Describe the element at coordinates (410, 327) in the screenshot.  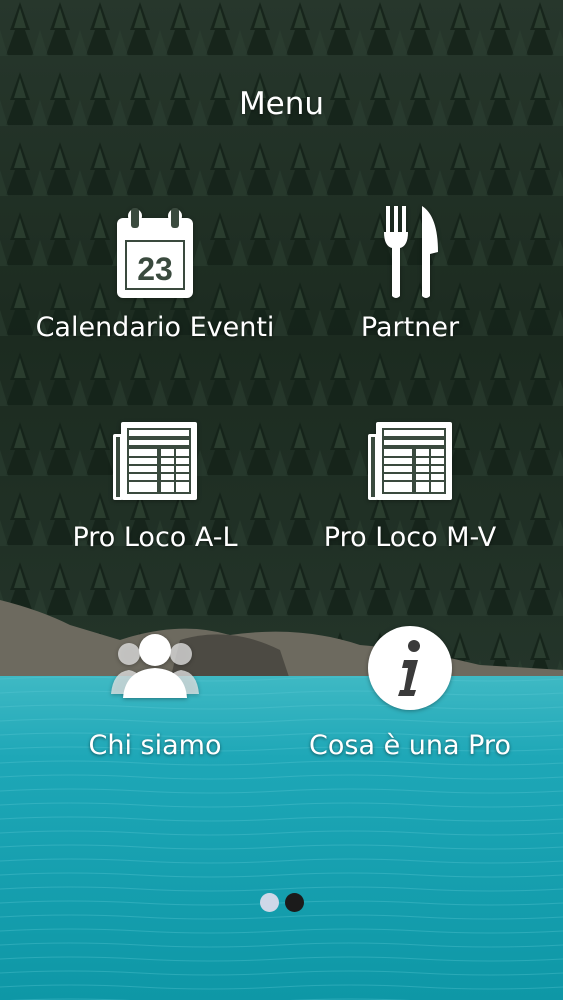
I see `menu-item-label: Partner` at that location.